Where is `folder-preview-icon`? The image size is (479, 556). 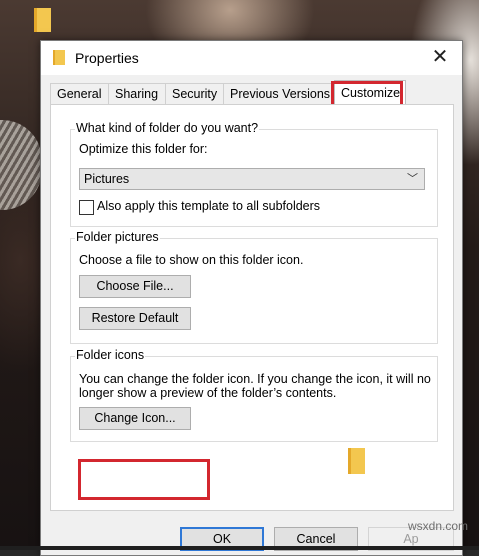
folder-preview-icon is located at coordinates (356, 461).